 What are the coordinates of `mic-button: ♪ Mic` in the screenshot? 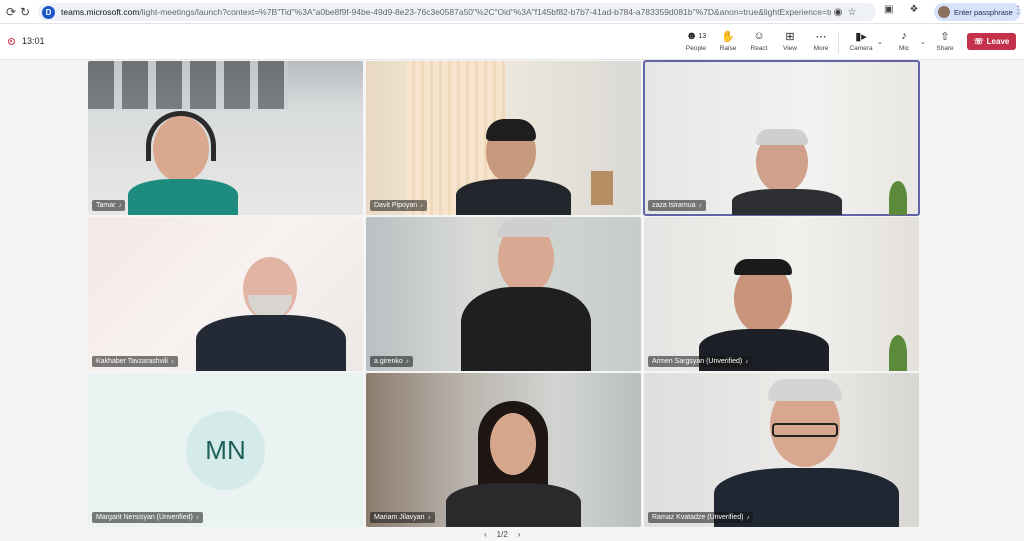 It's located at (904, 43).